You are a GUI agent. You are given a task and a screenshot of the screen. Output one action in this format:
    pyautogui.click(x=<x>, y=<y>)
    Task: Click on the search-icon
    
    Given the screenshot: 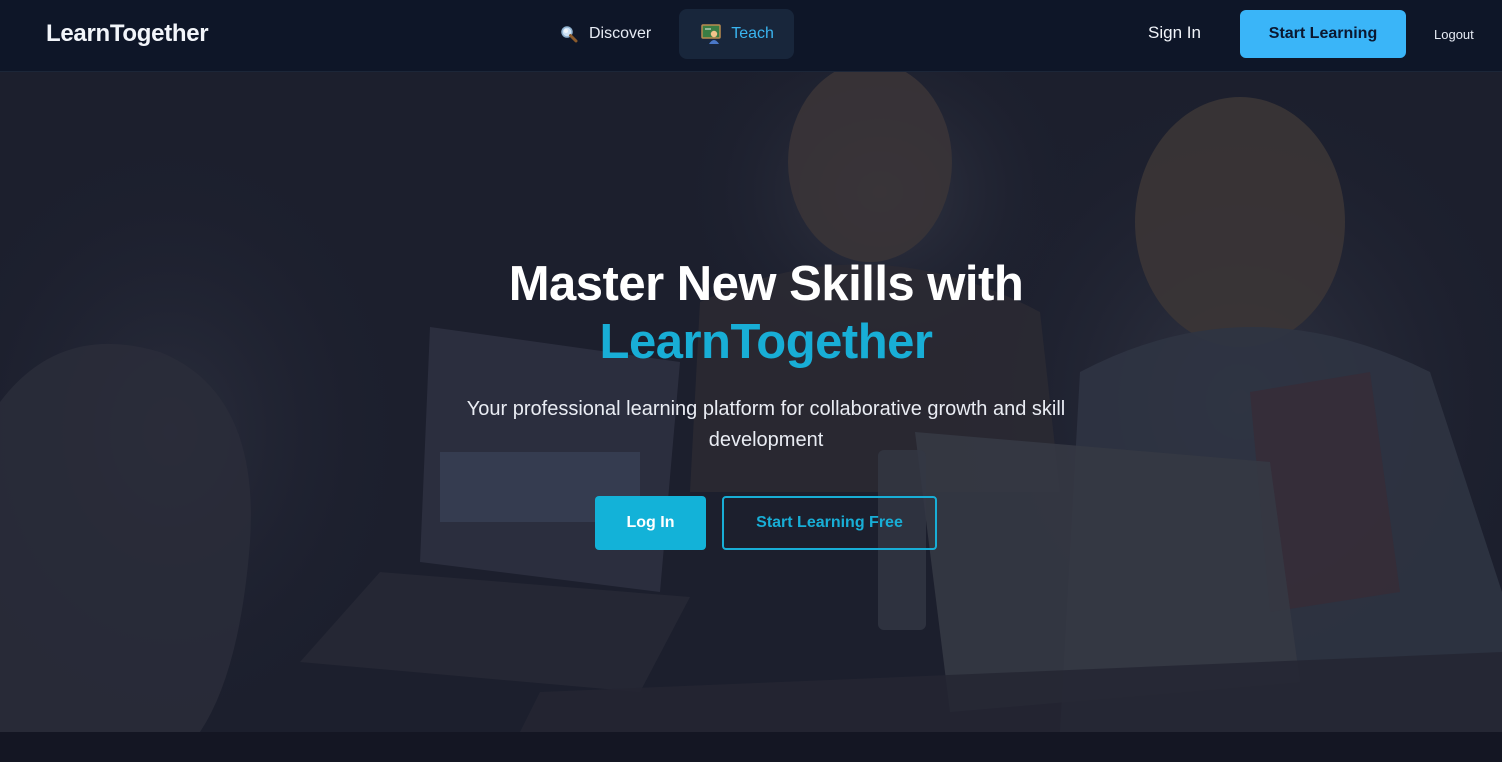 What is the action you would take?
    pyautogui.click(x=569, y=34)
    